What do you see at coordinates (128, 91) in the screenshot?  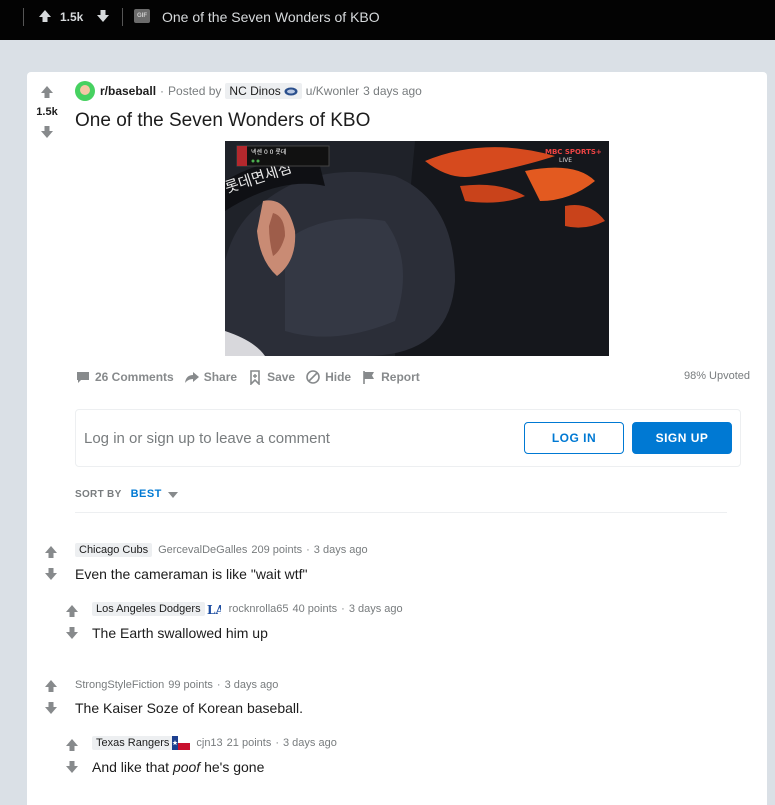 I see `subreddit-link: r/baseball` at bounding box center [128, 91].